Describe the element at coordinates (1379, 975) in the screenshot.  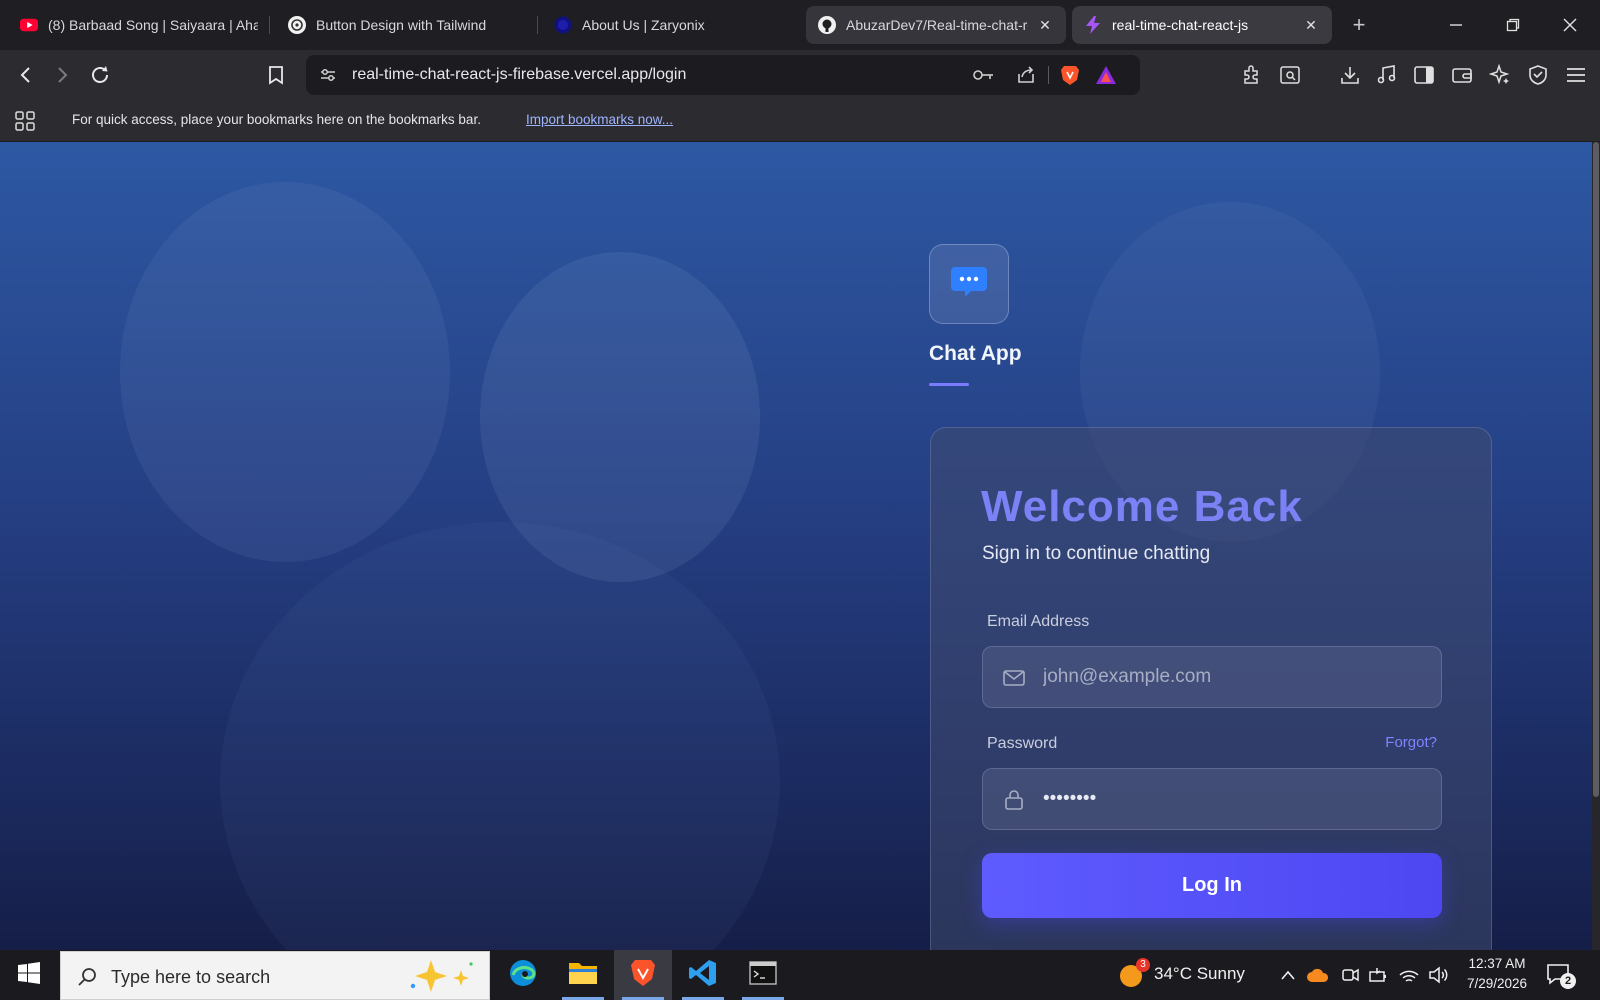
I see `battery-icon` at that location.